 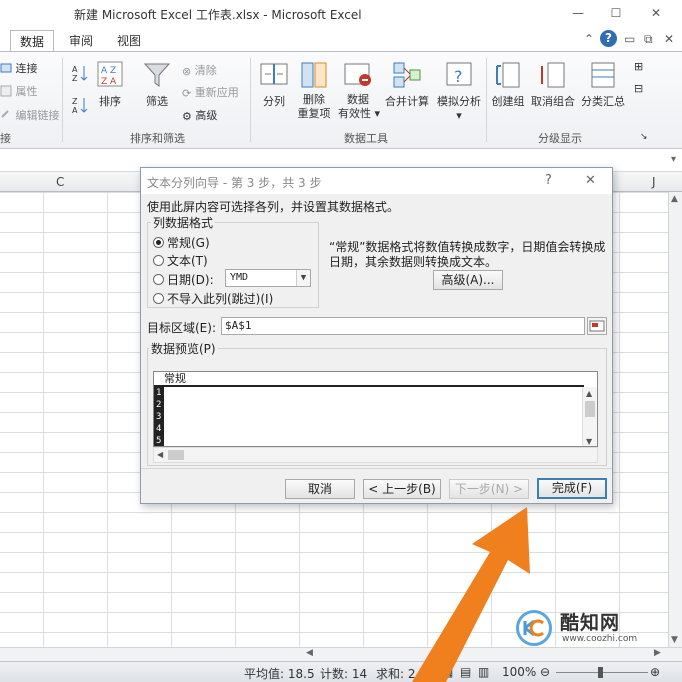 What do you see at coordinates (159, 416) in the screenshot?
I see `preview-values: 1 2 3 4 5` at bounding box center [159, 416].